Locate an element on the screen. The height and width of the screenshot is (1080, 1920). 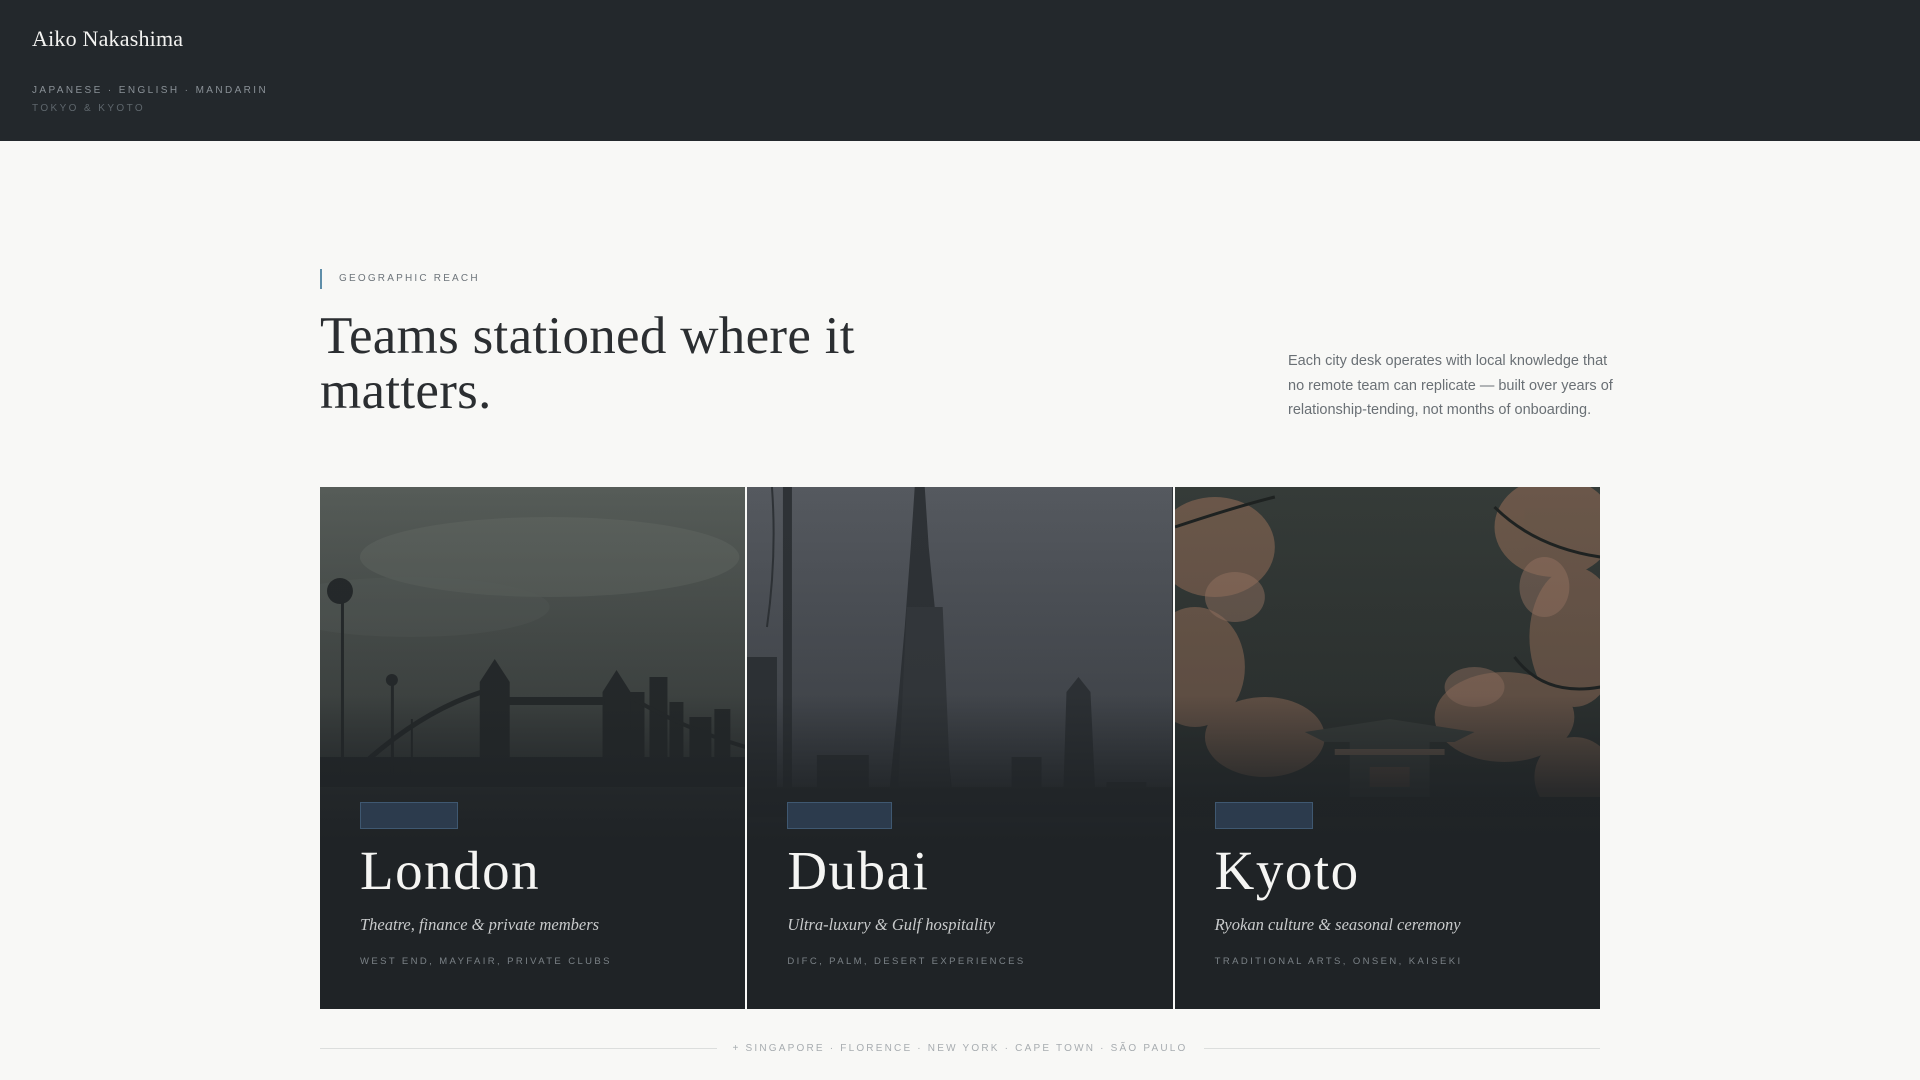
city-name: Kyoto is located at coordinates (1287, 870).